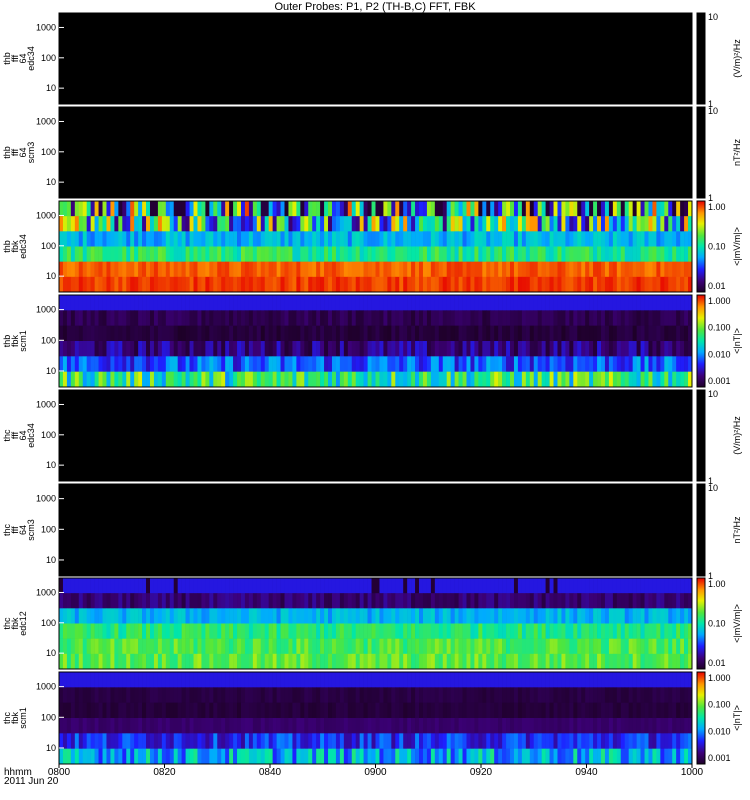  Describe the element at coordinates (481, 772) in the screenshot. I see `x-tick-label: 0920` at that location.